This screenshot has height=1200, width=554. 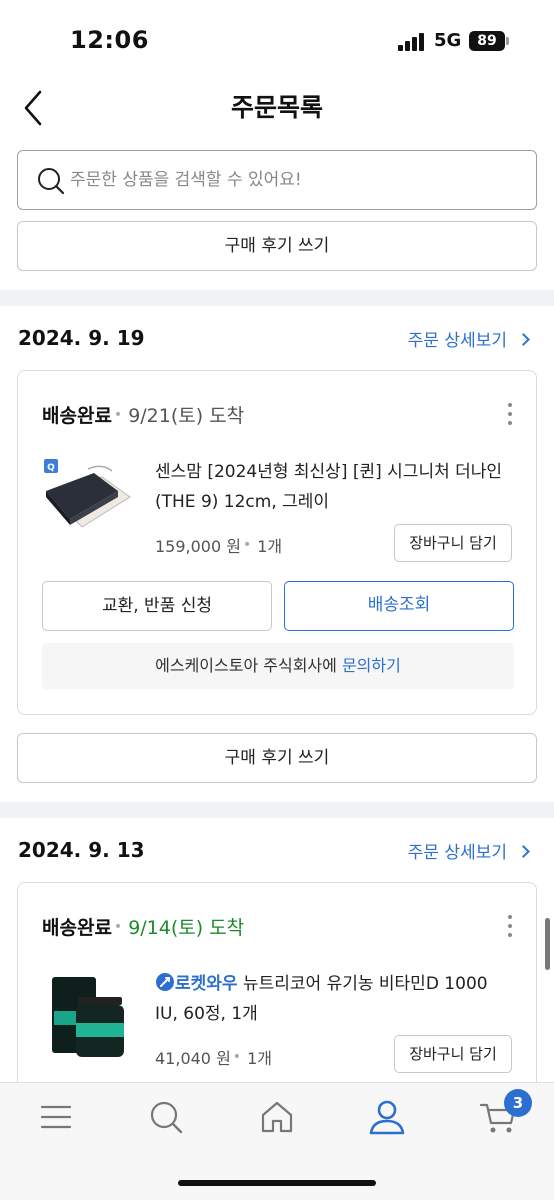 I want to click on inquiry-link: 문의하기, so click(x=371, y=665).